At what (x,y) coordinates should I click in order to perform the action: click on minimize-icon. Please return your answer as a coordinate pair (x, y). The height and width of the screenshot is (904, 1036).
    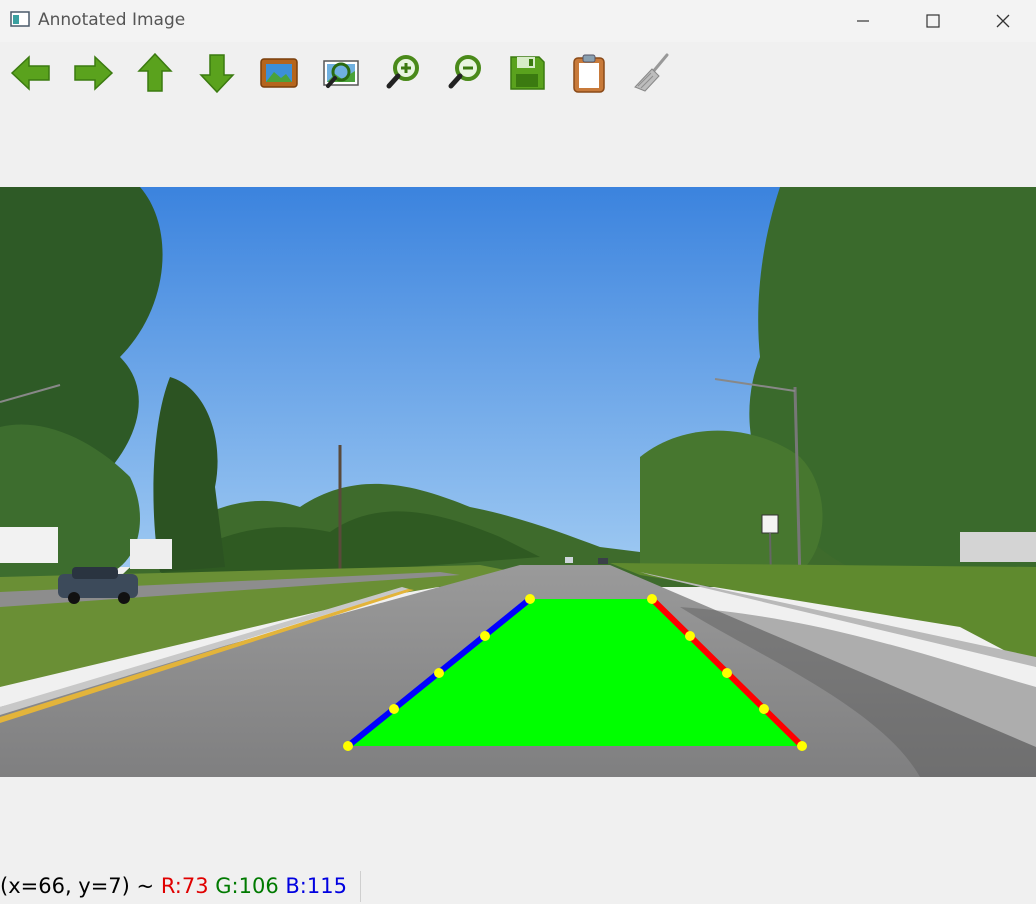
    Looking at the image, I should click on (863, 21).